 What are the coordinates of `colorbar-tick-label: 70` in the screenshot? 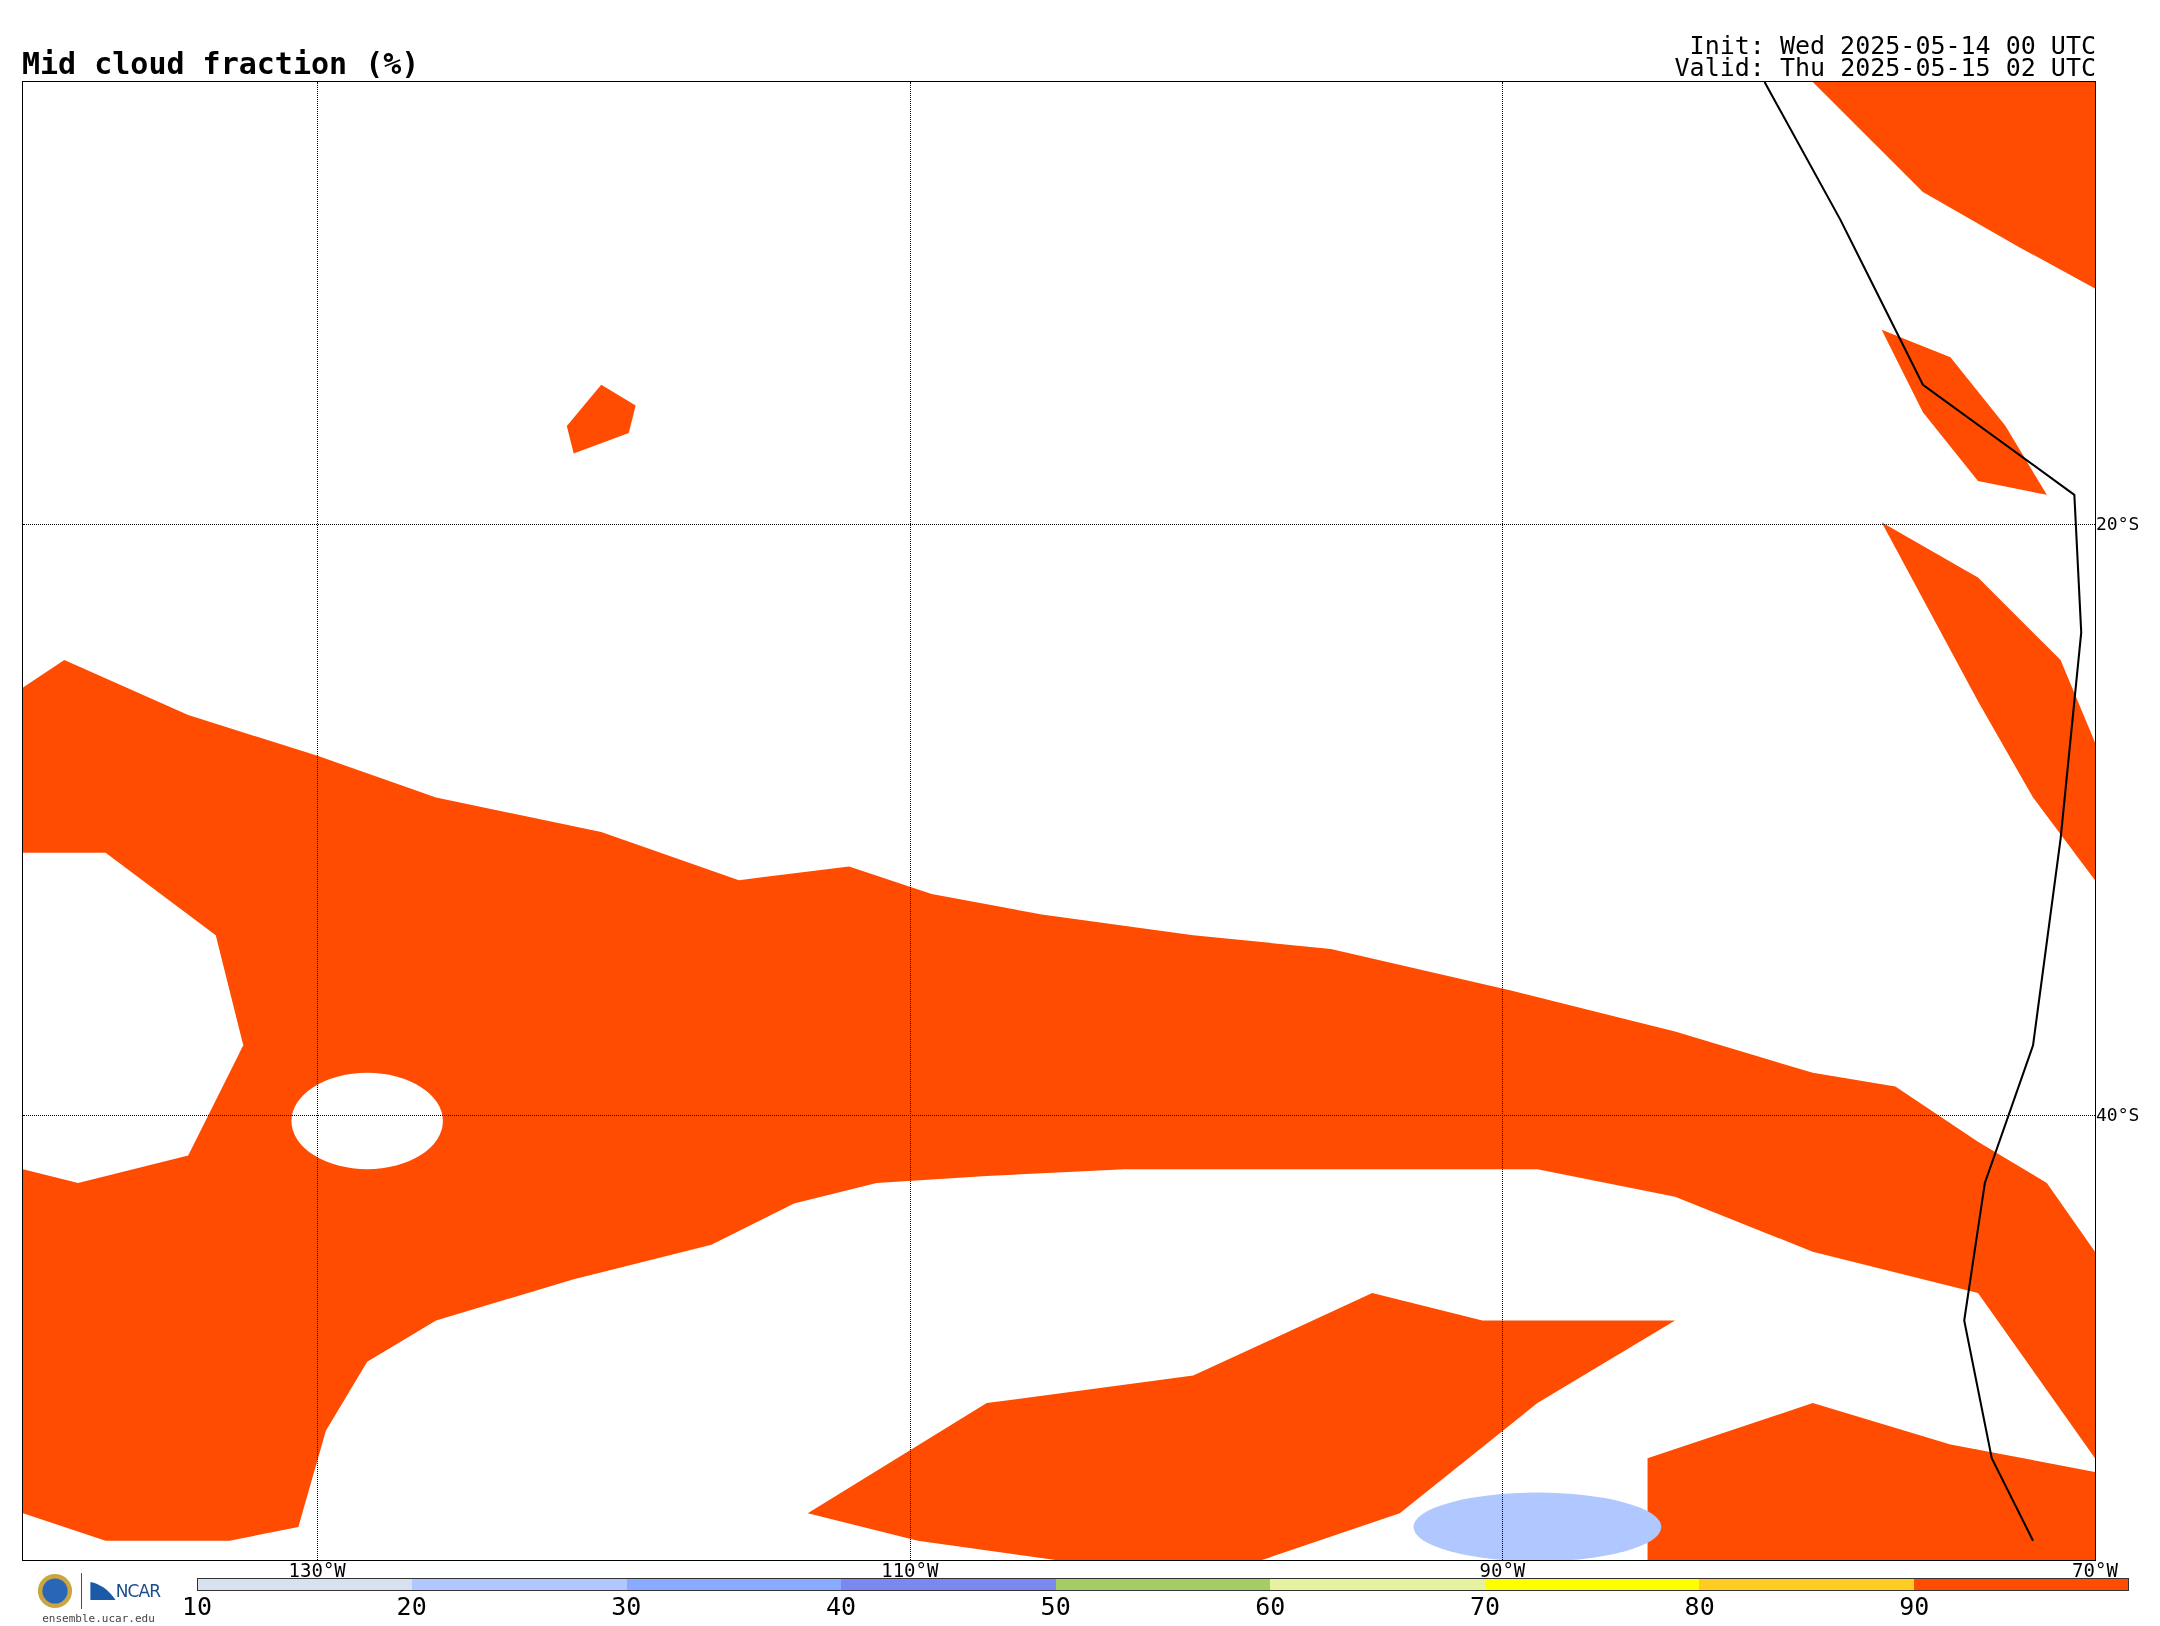 It's located at (1485, 1606).